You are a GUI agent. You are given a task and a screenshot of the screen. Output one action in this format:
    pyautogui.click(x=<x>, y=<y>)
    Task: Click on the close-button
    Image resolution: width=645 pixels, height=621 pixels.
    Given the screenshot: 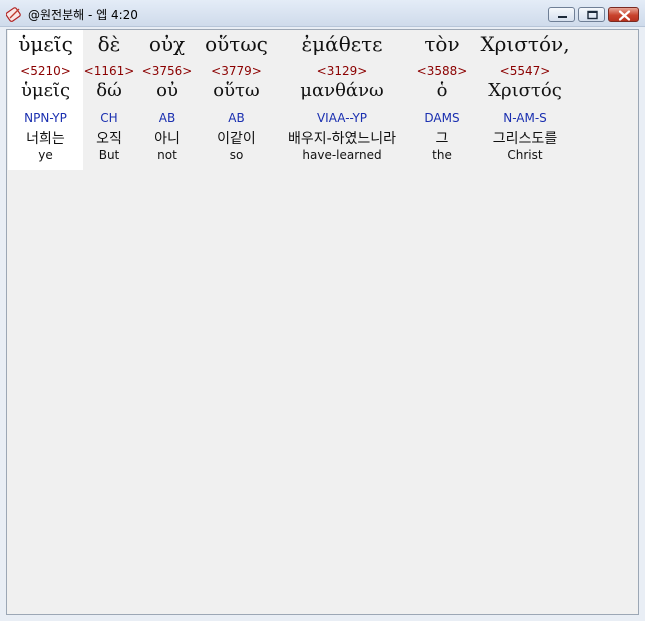 What is the action you would take?
    pyautogui.click(x=623, y=14)
    